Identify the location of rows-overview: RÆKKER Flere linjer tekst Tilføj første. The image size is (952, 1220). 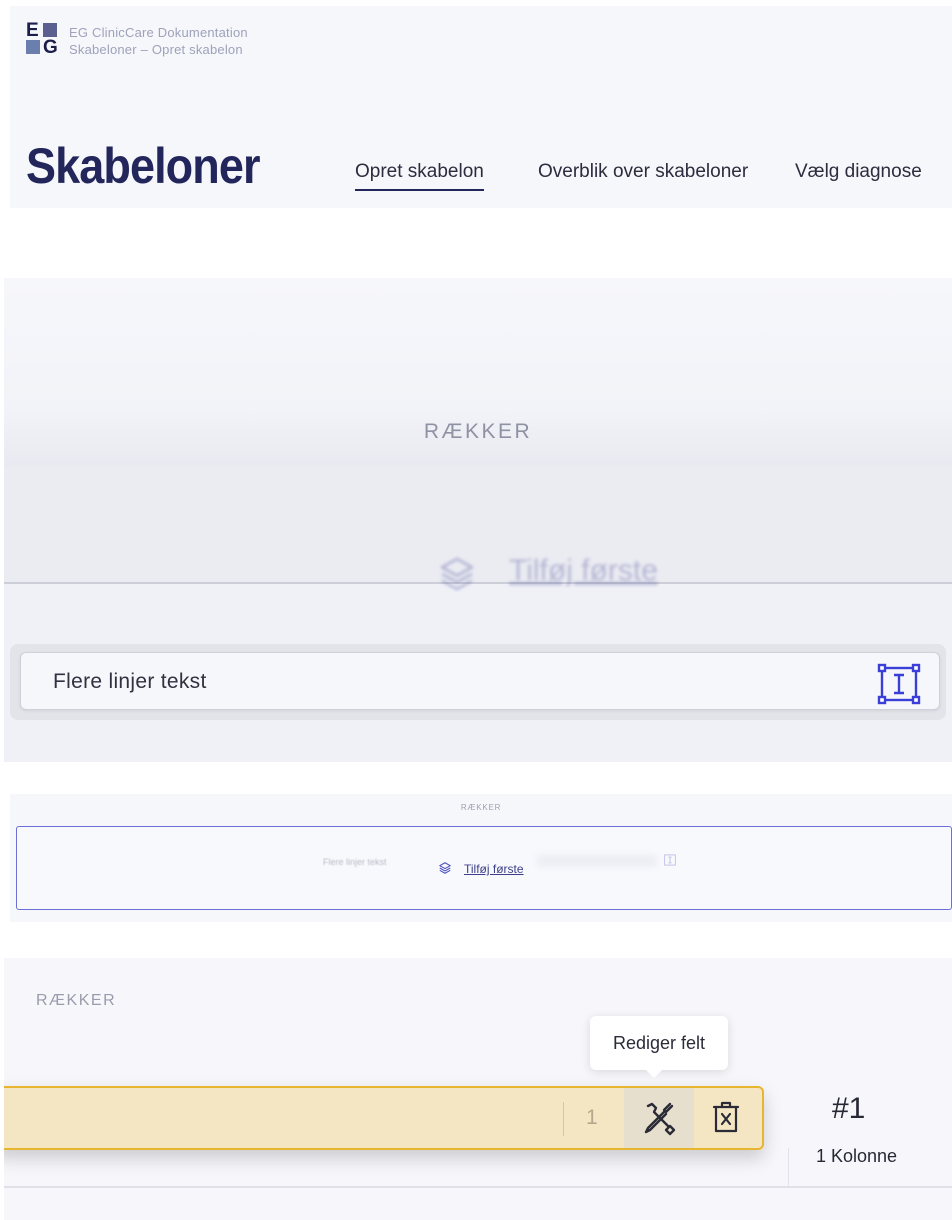
(481, 858).